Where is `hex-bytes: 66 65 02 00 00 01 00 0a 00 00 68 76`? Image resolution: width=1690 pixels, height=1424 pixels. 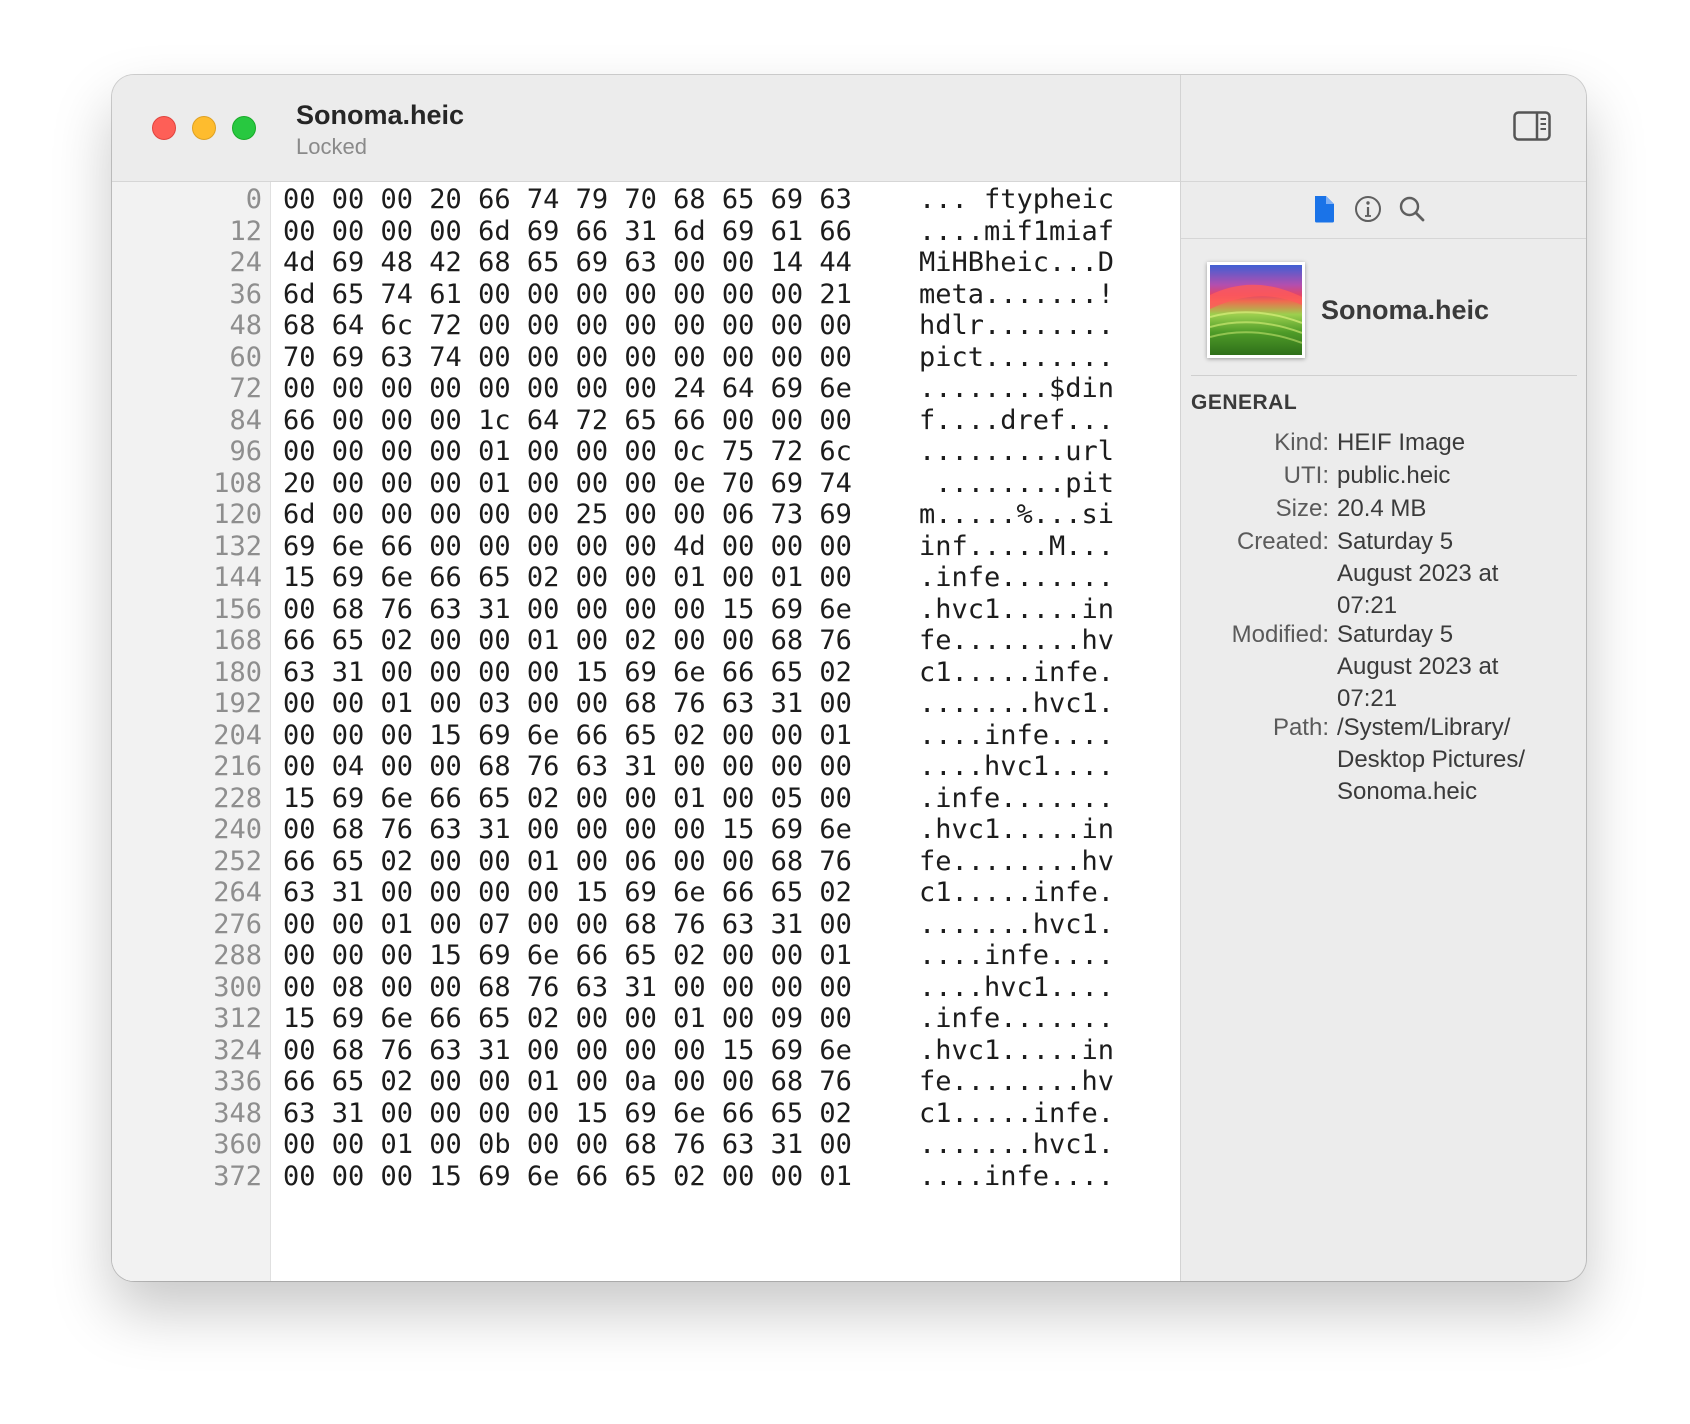 hex-bytes: 66 65 02 00 00 01 00 0a 00 00 68 76 is located at coordinates (567, 1081).